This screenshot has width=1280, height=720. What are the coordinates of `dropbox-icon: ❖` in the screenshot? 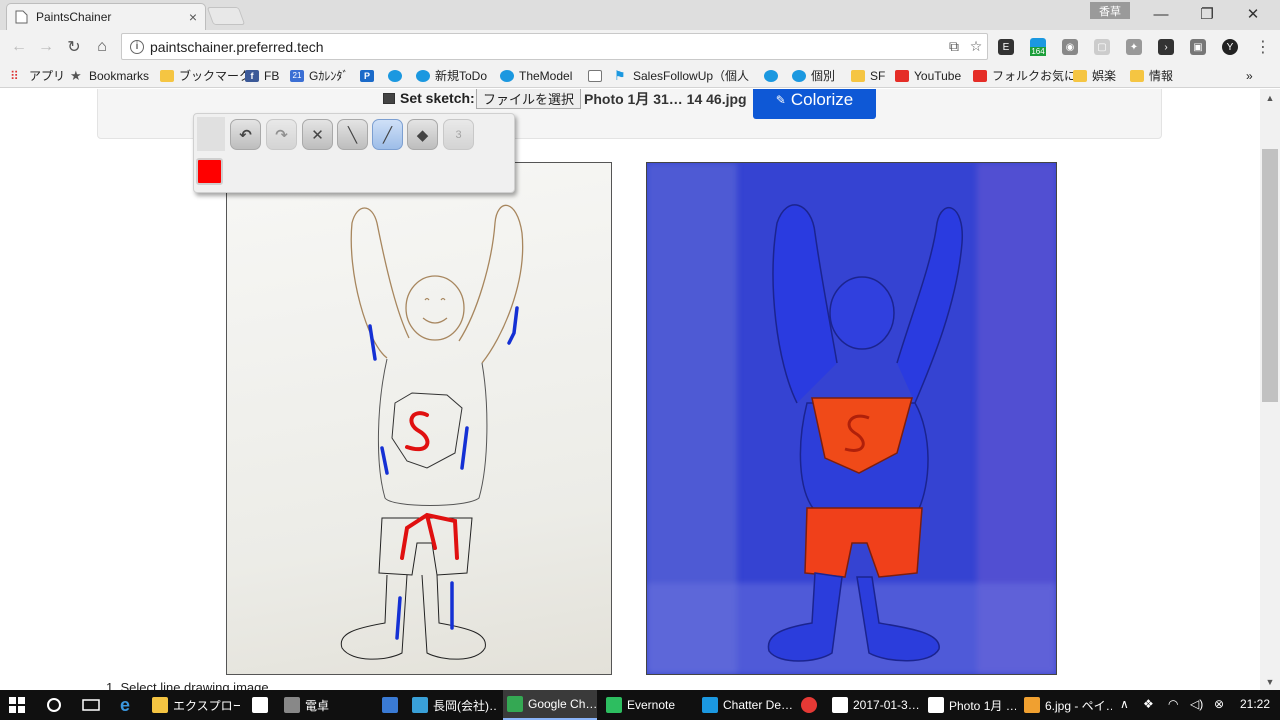 It's located at (1148, 704).